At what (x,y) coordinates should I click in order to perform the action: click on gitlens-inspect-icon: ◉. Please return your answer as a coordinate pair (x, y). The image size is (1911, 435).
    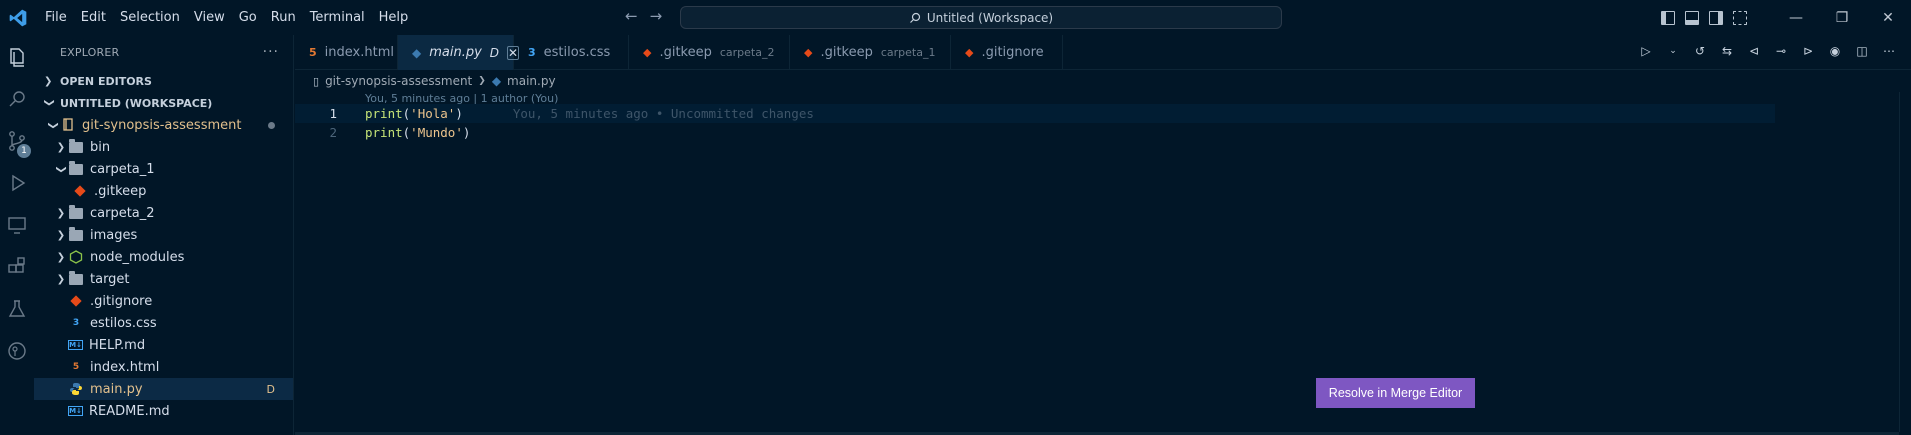
    Looking at the image, I should click on (1835, 51).